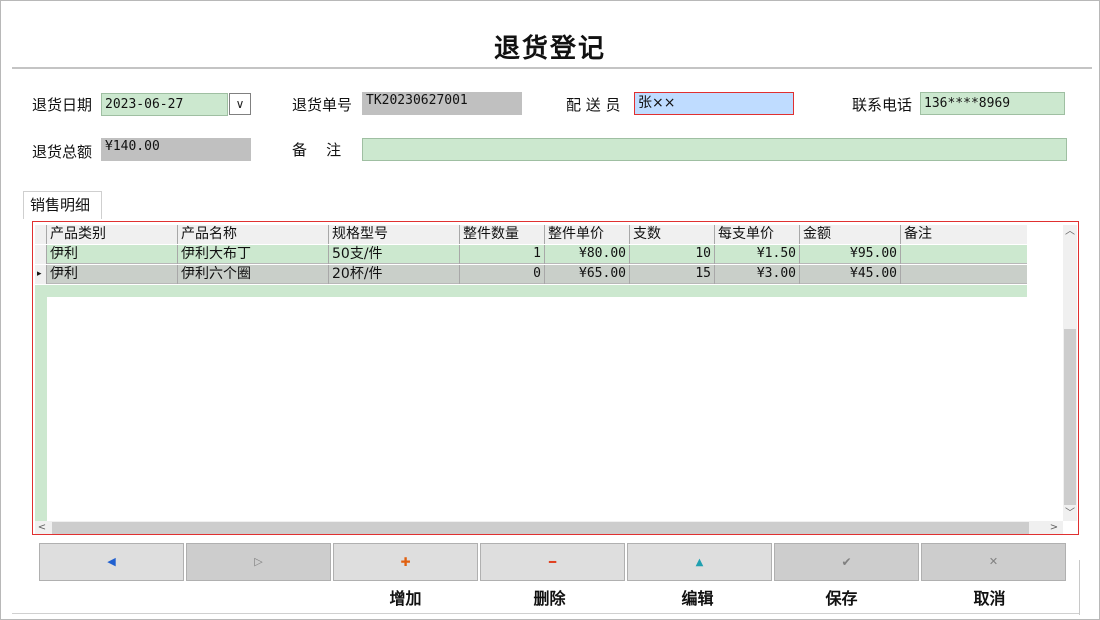 The image size is (1100, 620). I want to click on table-cell: ¥45.00, so click(850, 274).